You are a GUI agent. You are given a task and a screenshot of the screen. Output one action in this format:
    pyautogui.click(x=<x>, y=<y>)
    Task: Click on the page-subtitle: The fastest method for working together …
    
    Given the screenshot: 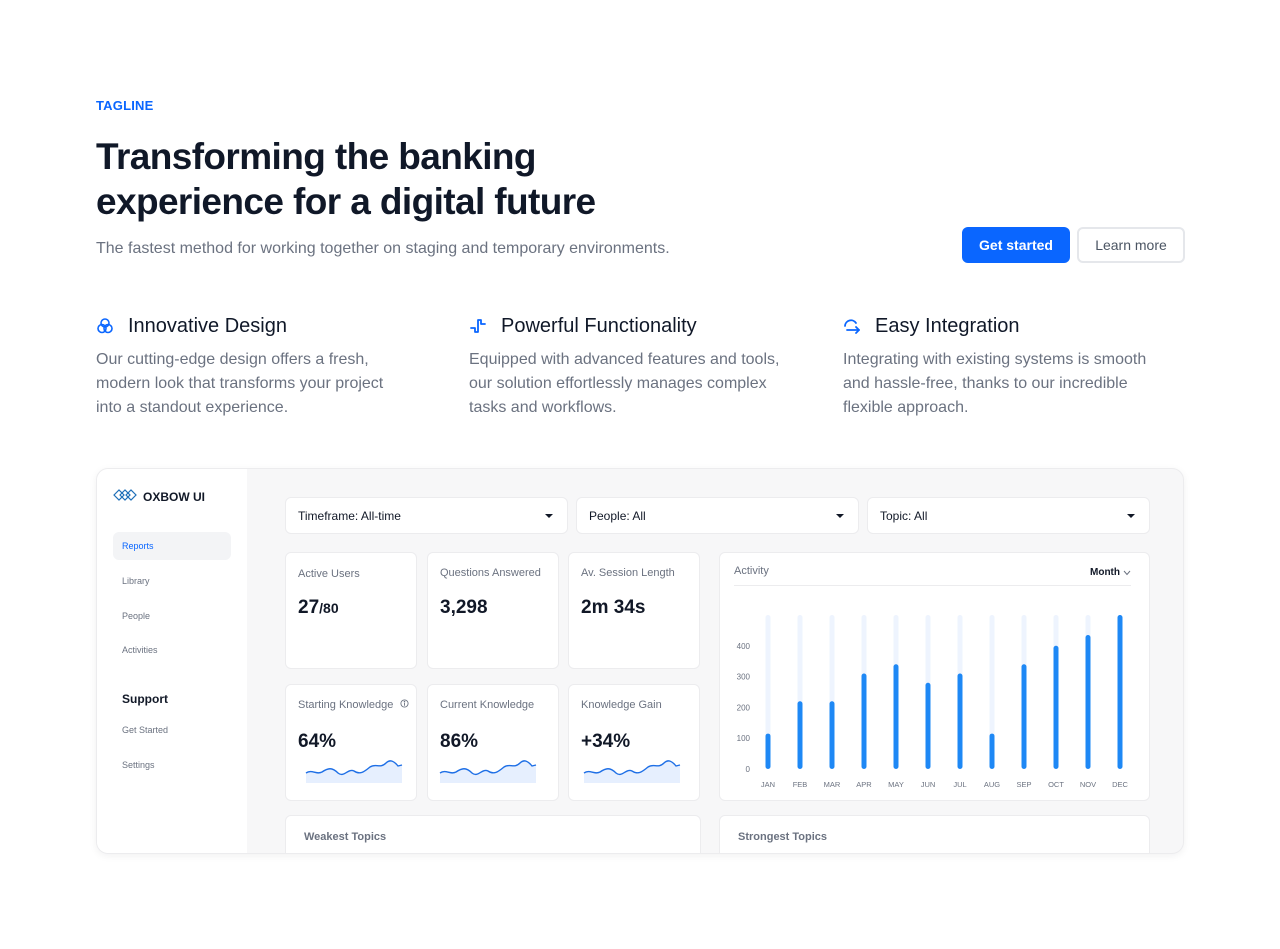 What is the action you would take?
    pyautogui.click(x=383, y=248)
    